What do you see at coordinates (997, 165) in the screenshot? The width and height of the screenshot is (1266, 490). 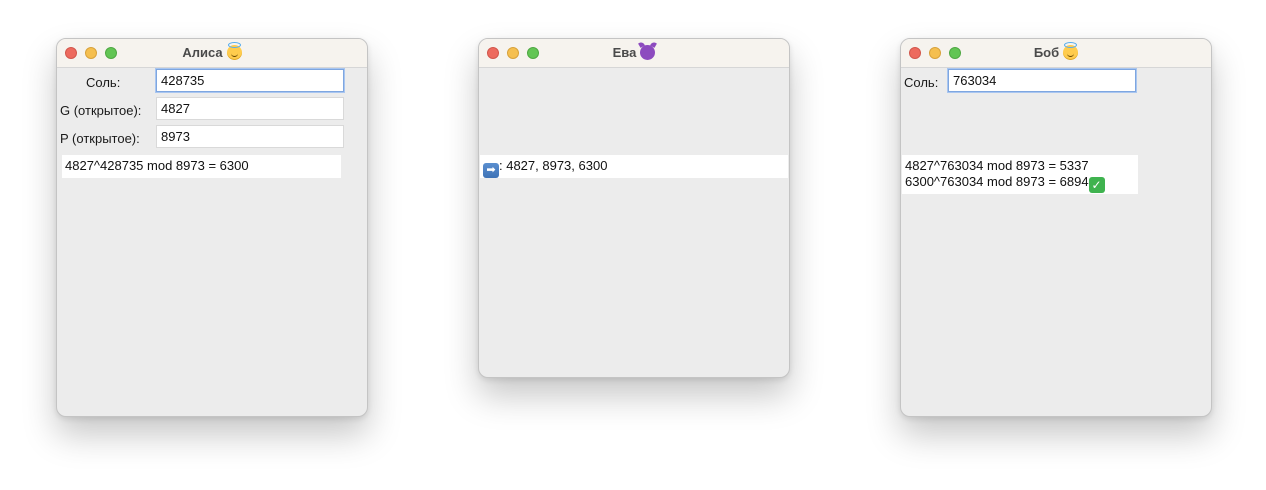 I see `bob-result-line-1: 4827^763034 mod 8973 = 5337` at bounding box center [997, 165].